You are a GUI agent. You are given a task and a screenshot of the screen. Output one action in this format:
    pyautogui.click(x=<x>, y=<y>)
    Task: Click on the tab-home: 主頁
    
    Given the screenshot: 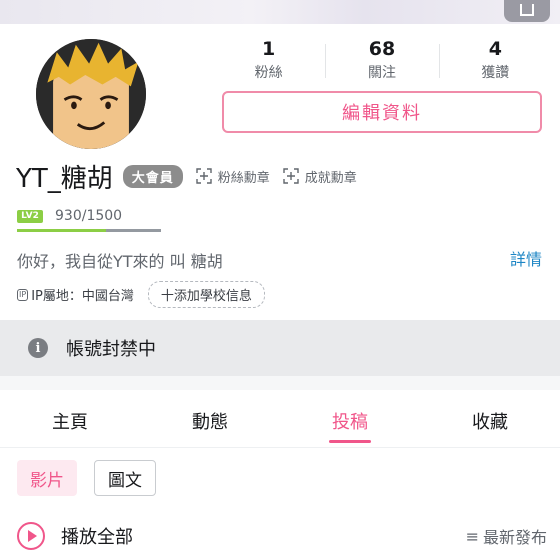 What is the action you would take?
    pyautogui.click(x=70, y=418)
    